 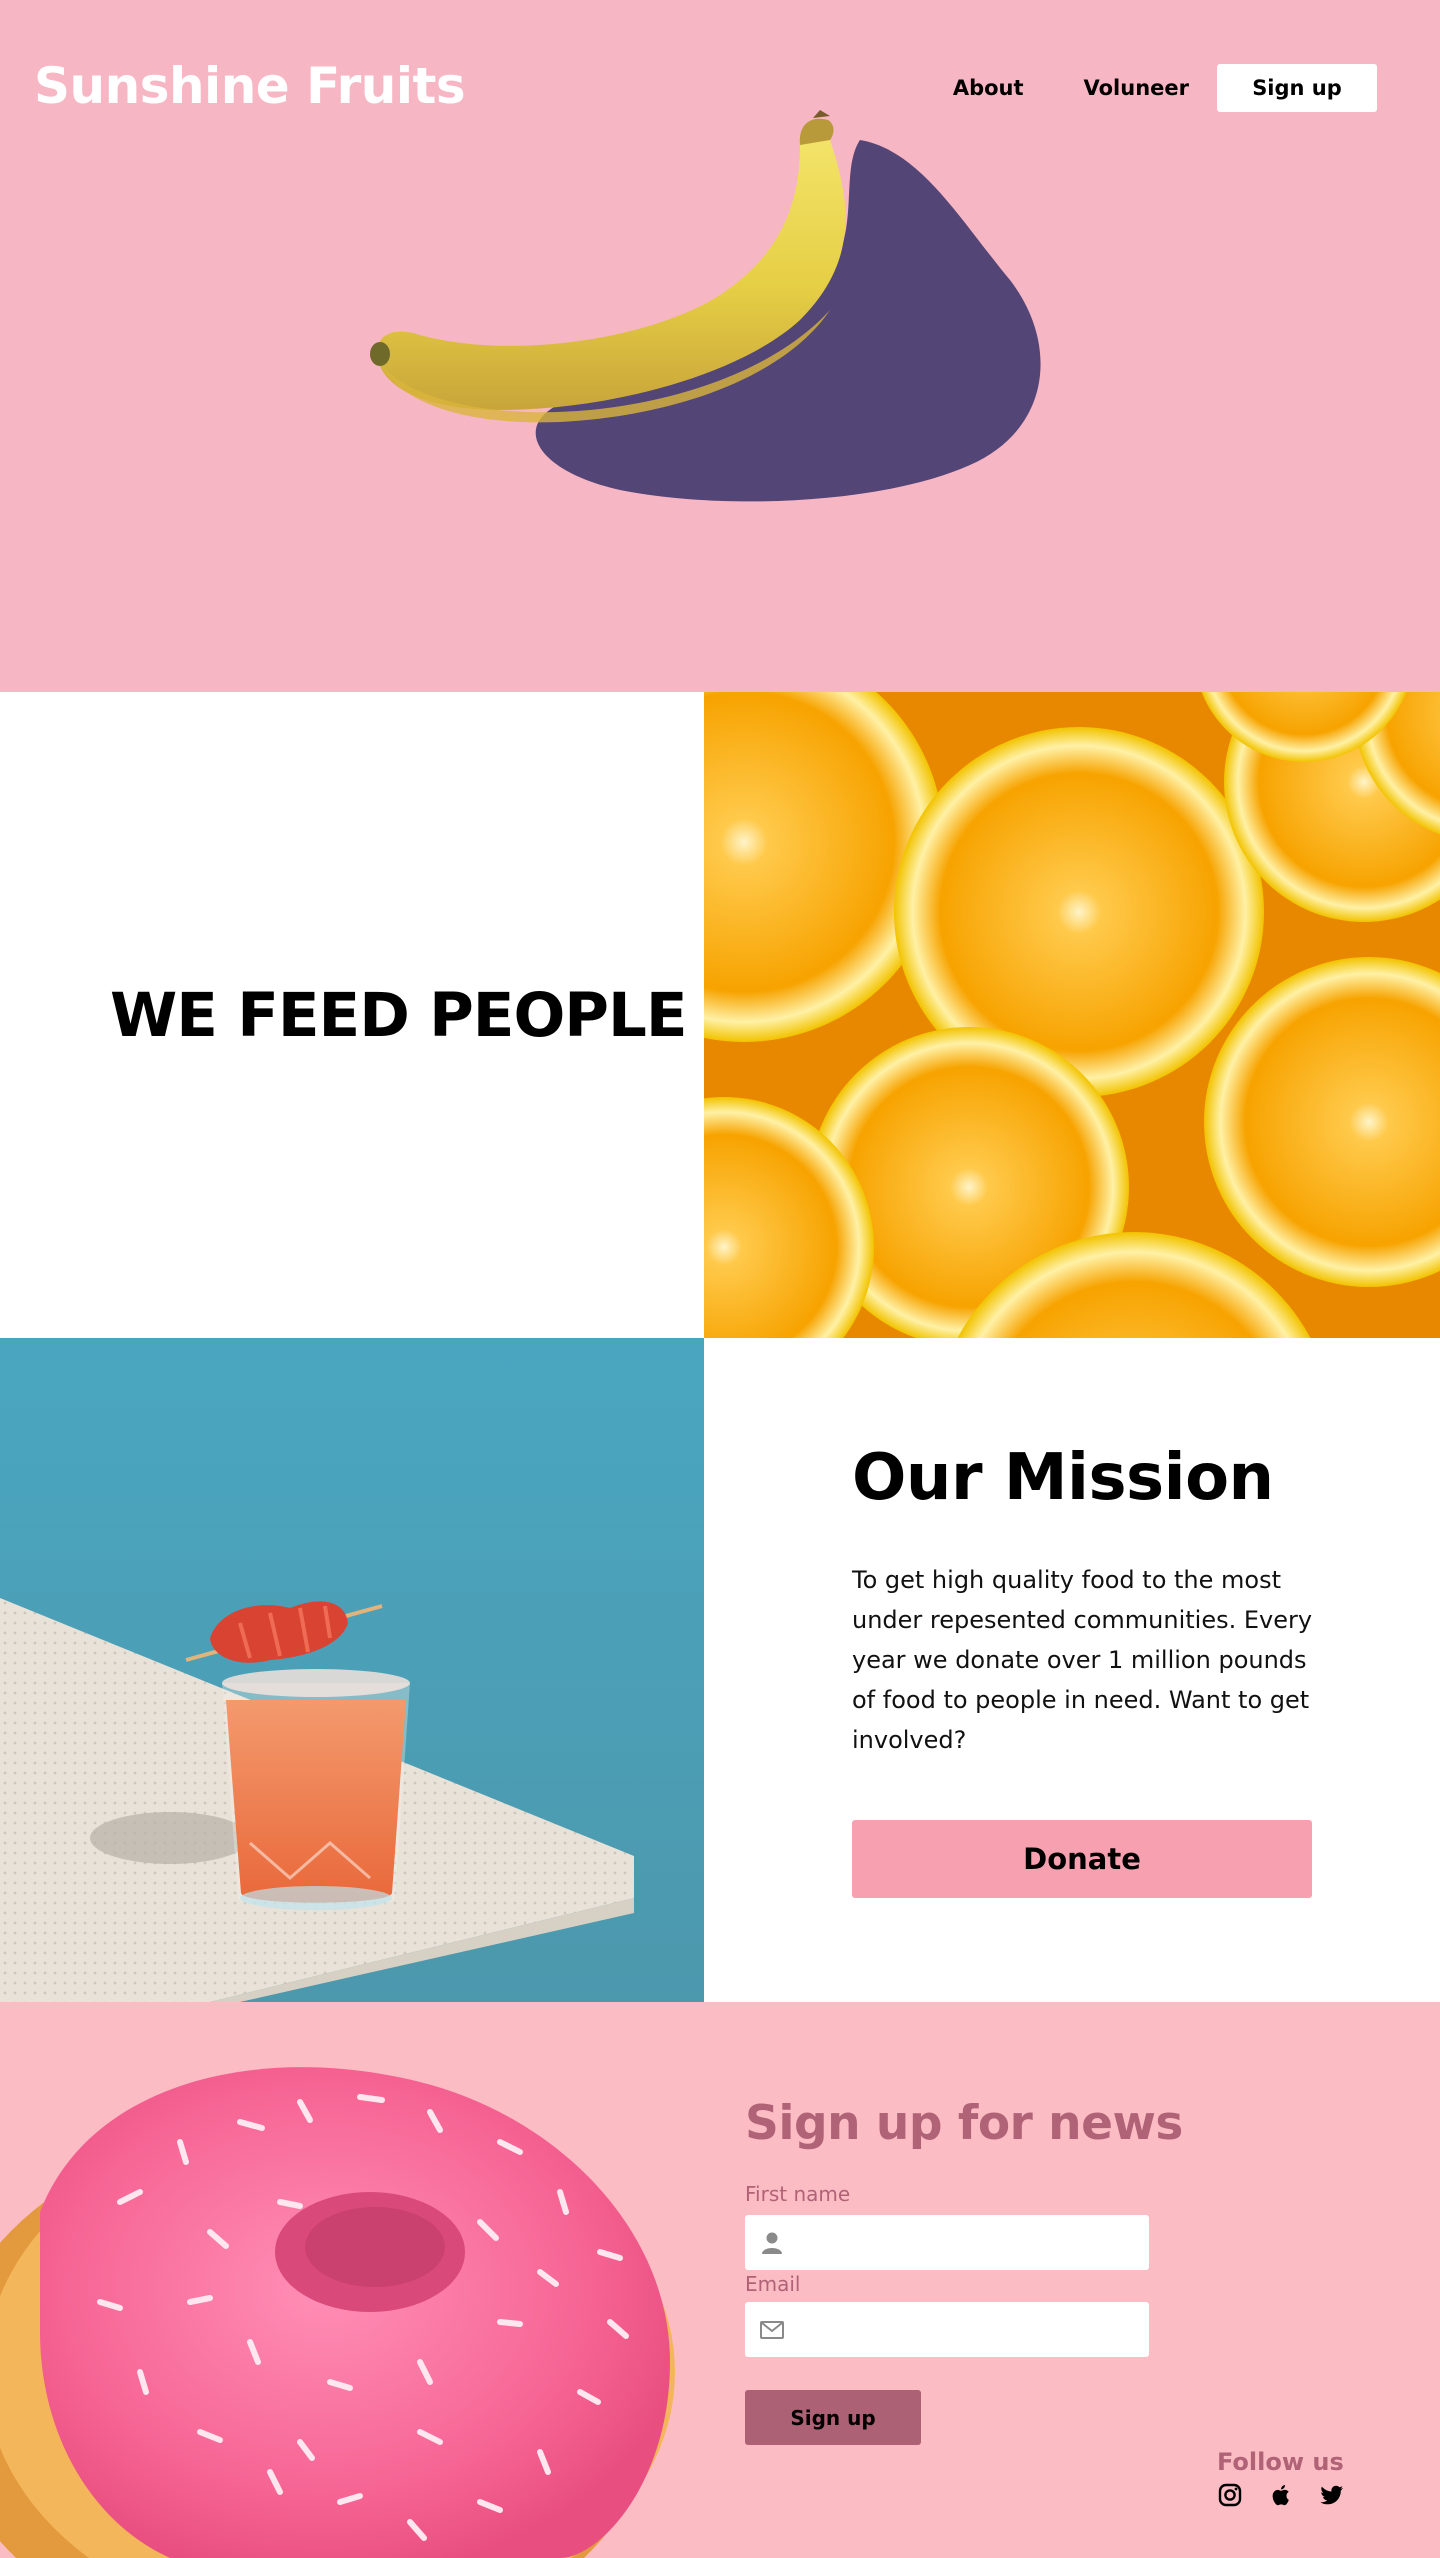 I want to click on apple-icon, so click(x=1281, y=2495).